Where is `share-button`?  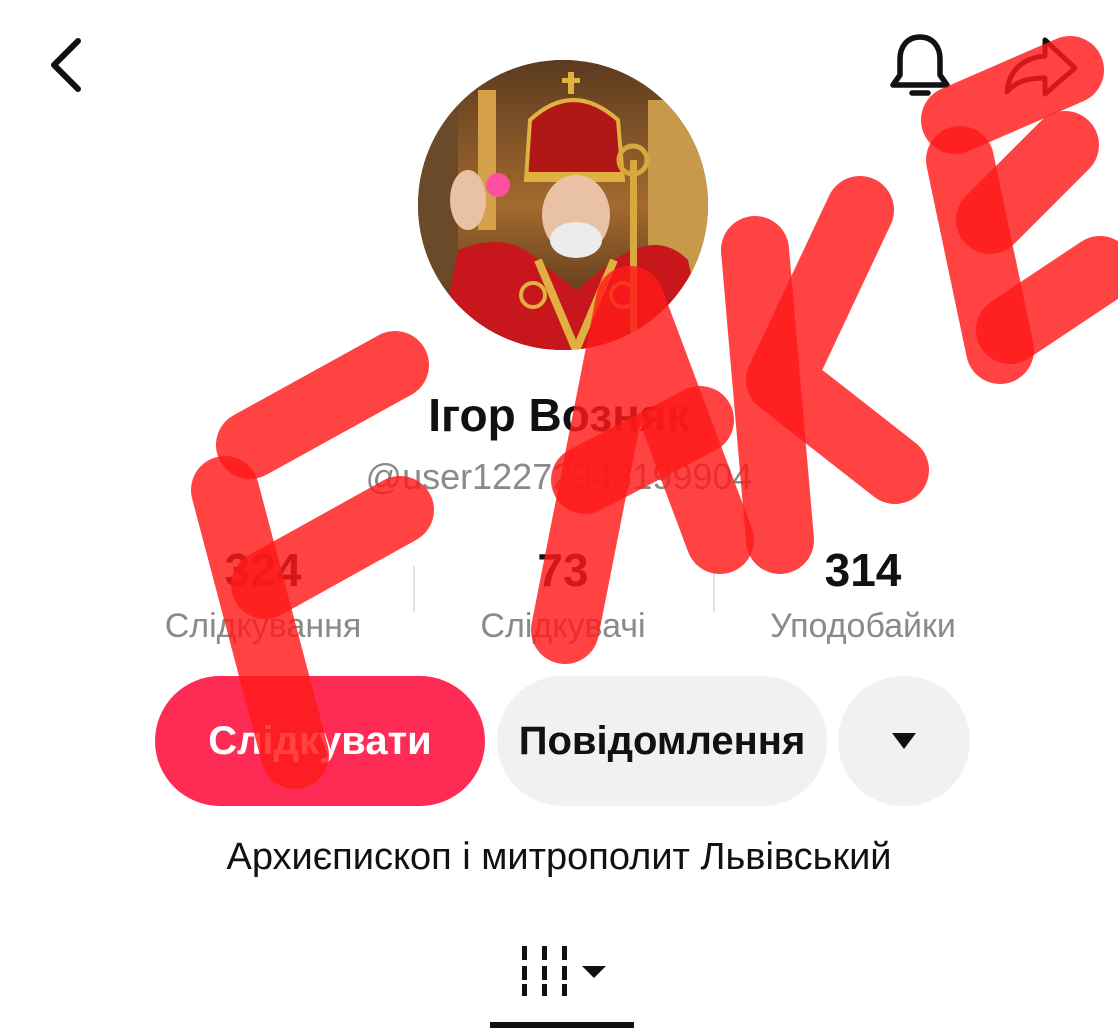
share-button is located at coordinates (1041, 66).